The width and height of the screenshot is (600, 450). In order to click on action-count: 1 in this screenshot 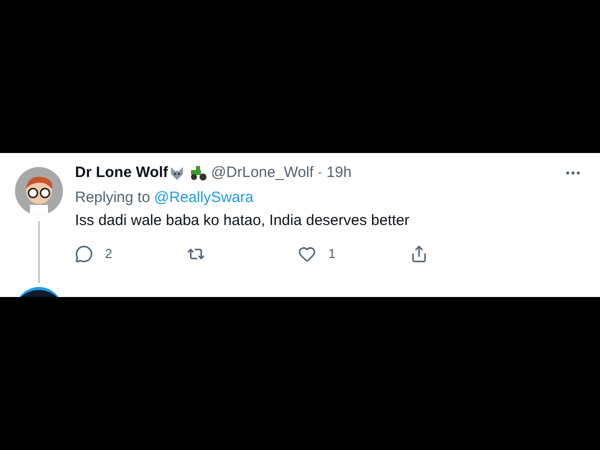, I will do `click(332, 254)`.